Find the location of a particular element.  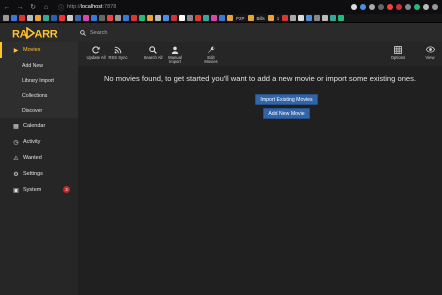

url-scheme: http:// is located at coordinates (74, 7).